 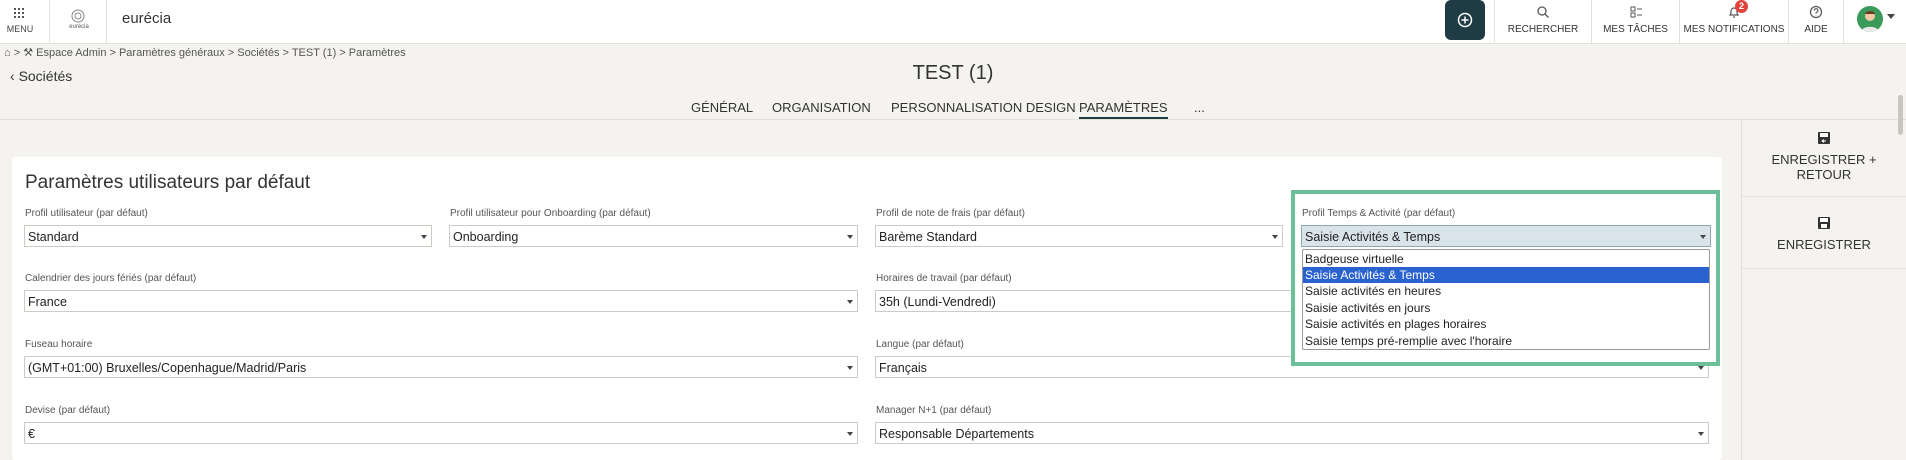 I want to click on help-icon, so click(x=1816, y=12).